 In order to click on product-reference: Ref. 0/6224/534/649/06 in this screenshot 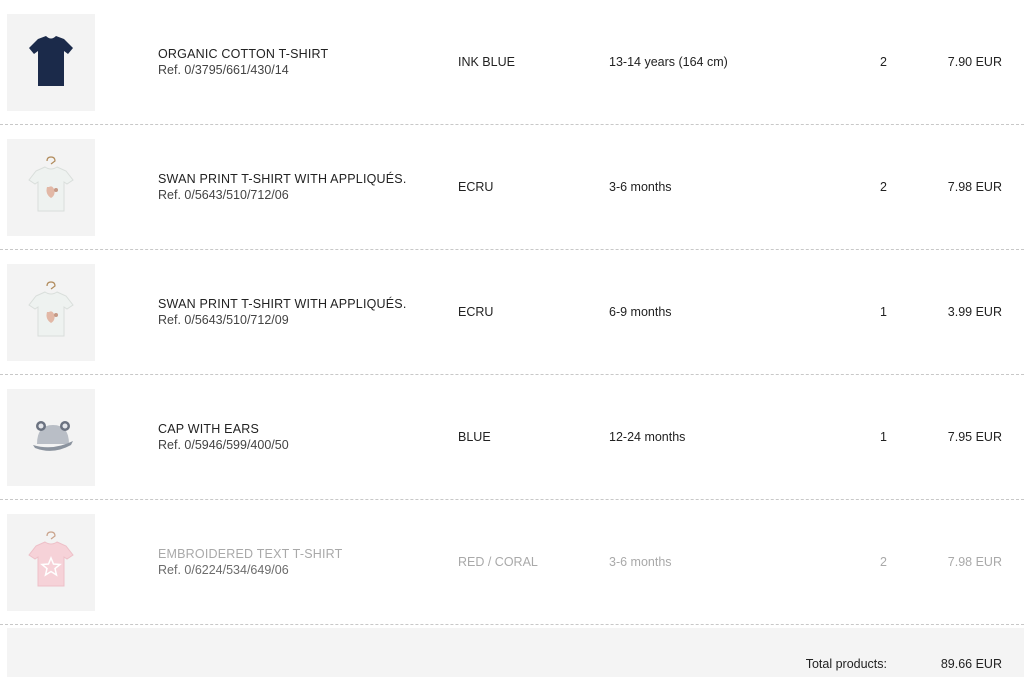, I will do `click(223, 570)`.